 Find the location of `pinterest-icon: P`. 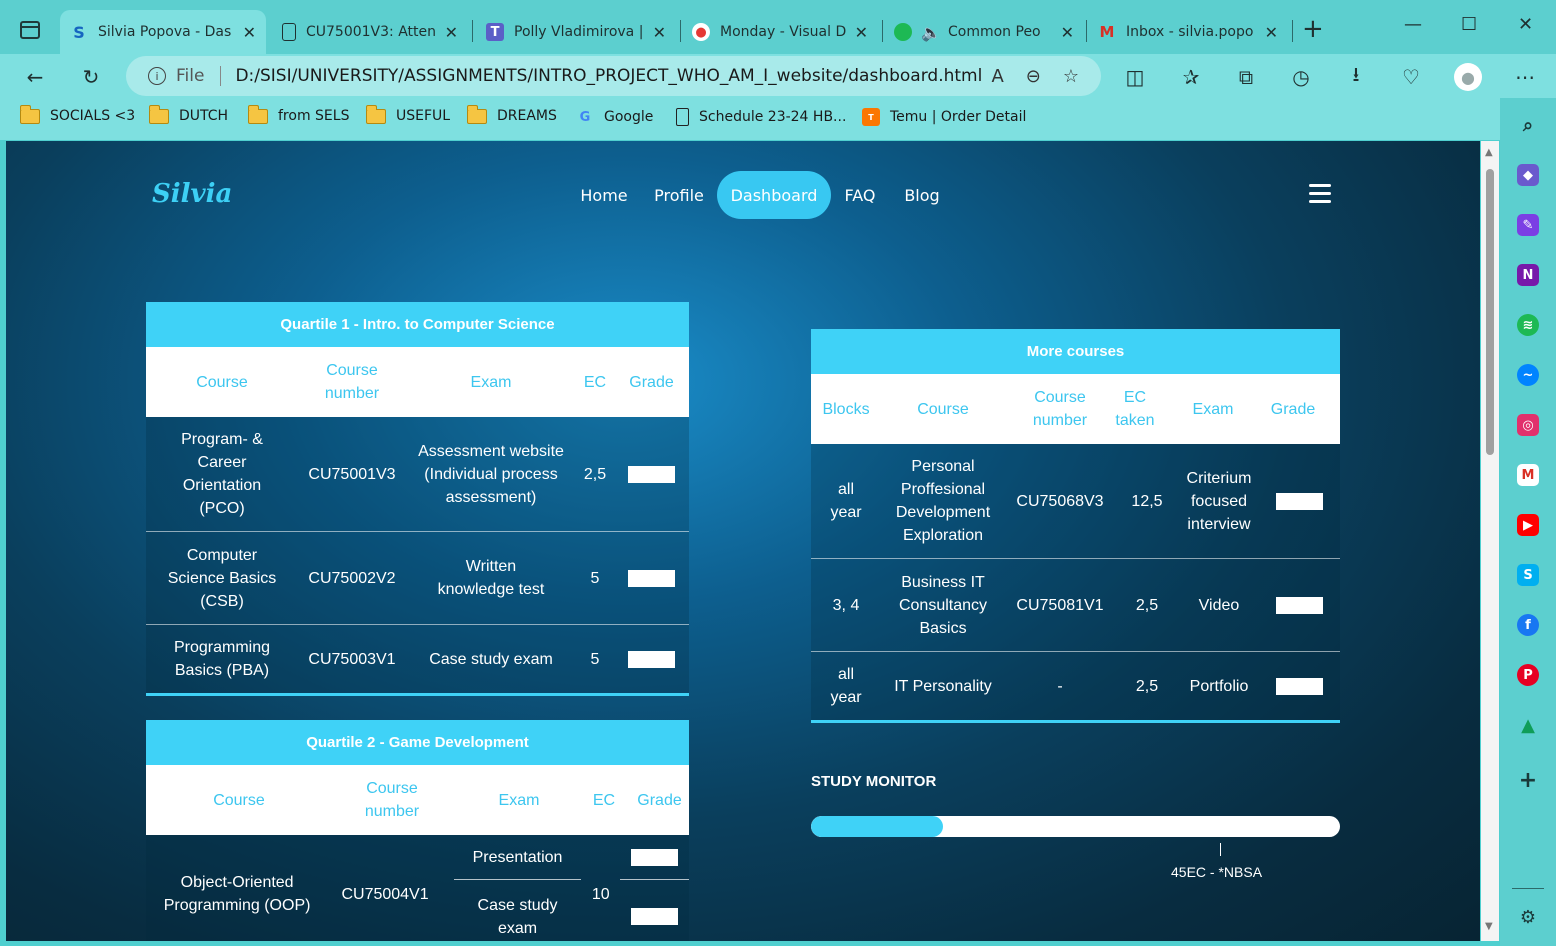

pinterest-icon: P is located at coordinates (1528, 675).